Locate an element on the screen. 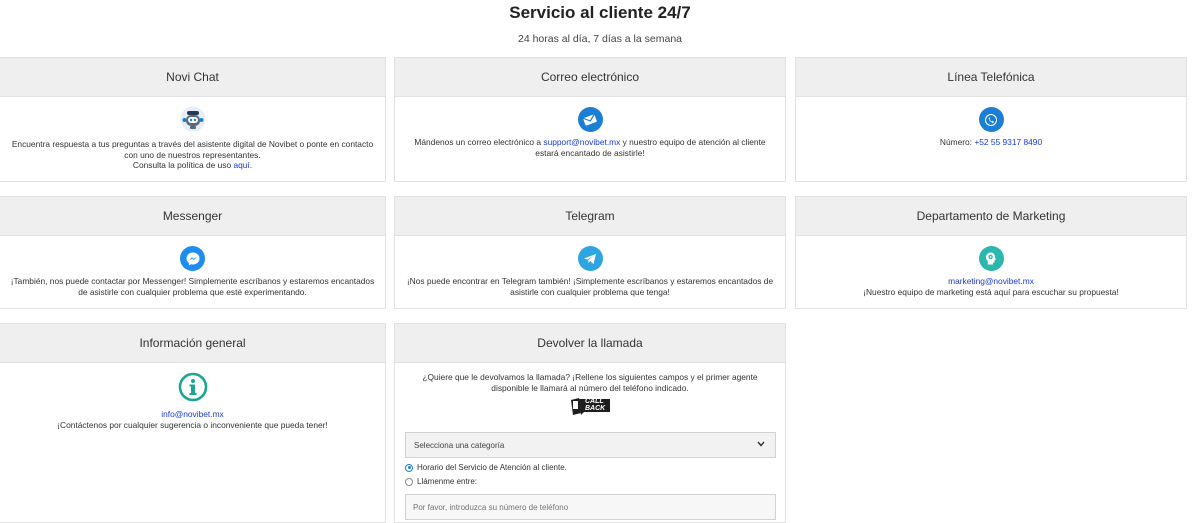 The image size is (1200, 523). marketing-email-link: marketing@novibet.mx is located at coordinates (991, 281).